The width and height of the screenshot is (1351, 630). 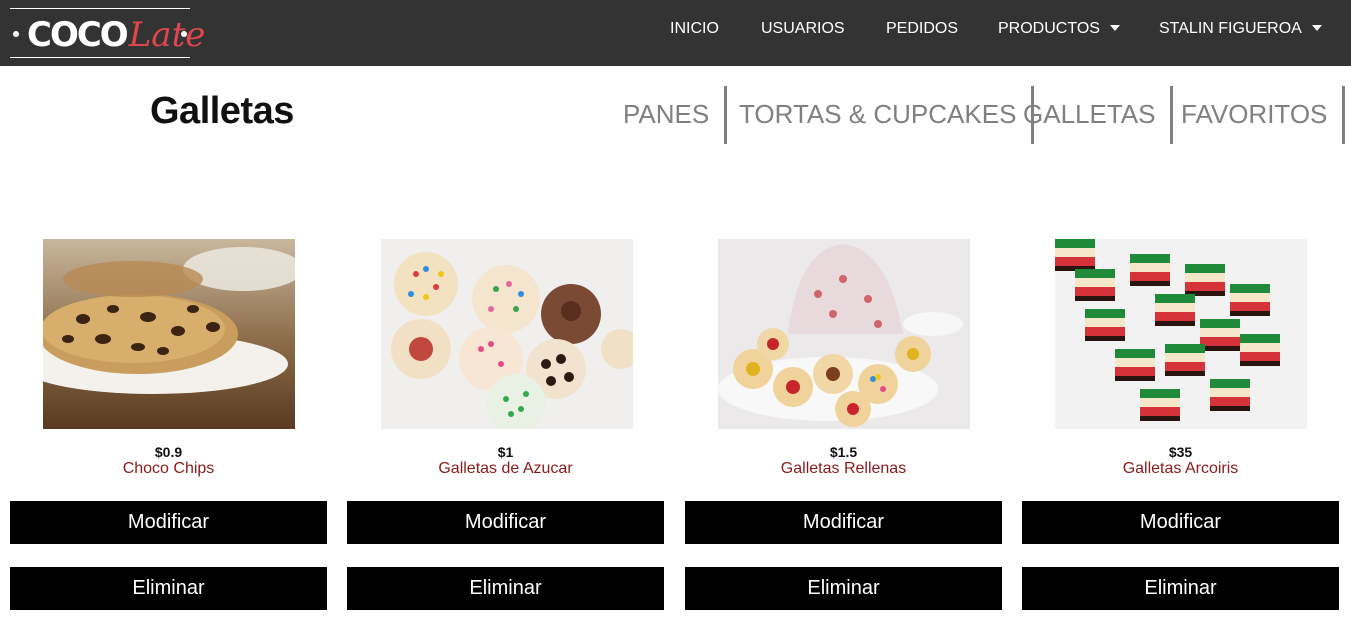 I want to click on logo-dot-left, so click(x=16, y=34).